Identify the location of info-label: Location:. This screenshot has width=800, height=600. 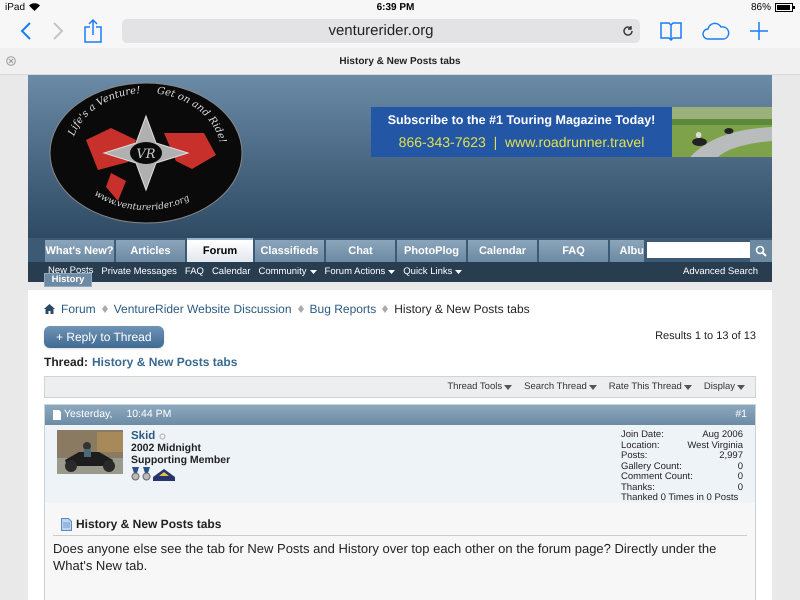
(640, 445).